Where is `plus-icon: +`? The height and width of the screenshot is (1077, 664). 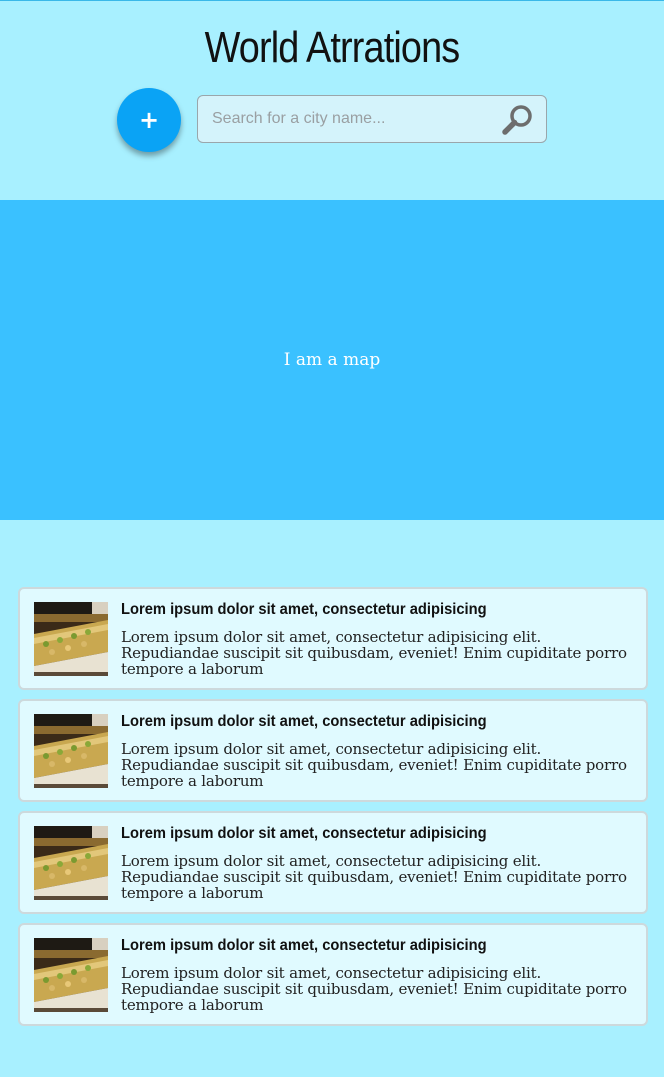 plus-icon: + is located at coordinates (149, 120).